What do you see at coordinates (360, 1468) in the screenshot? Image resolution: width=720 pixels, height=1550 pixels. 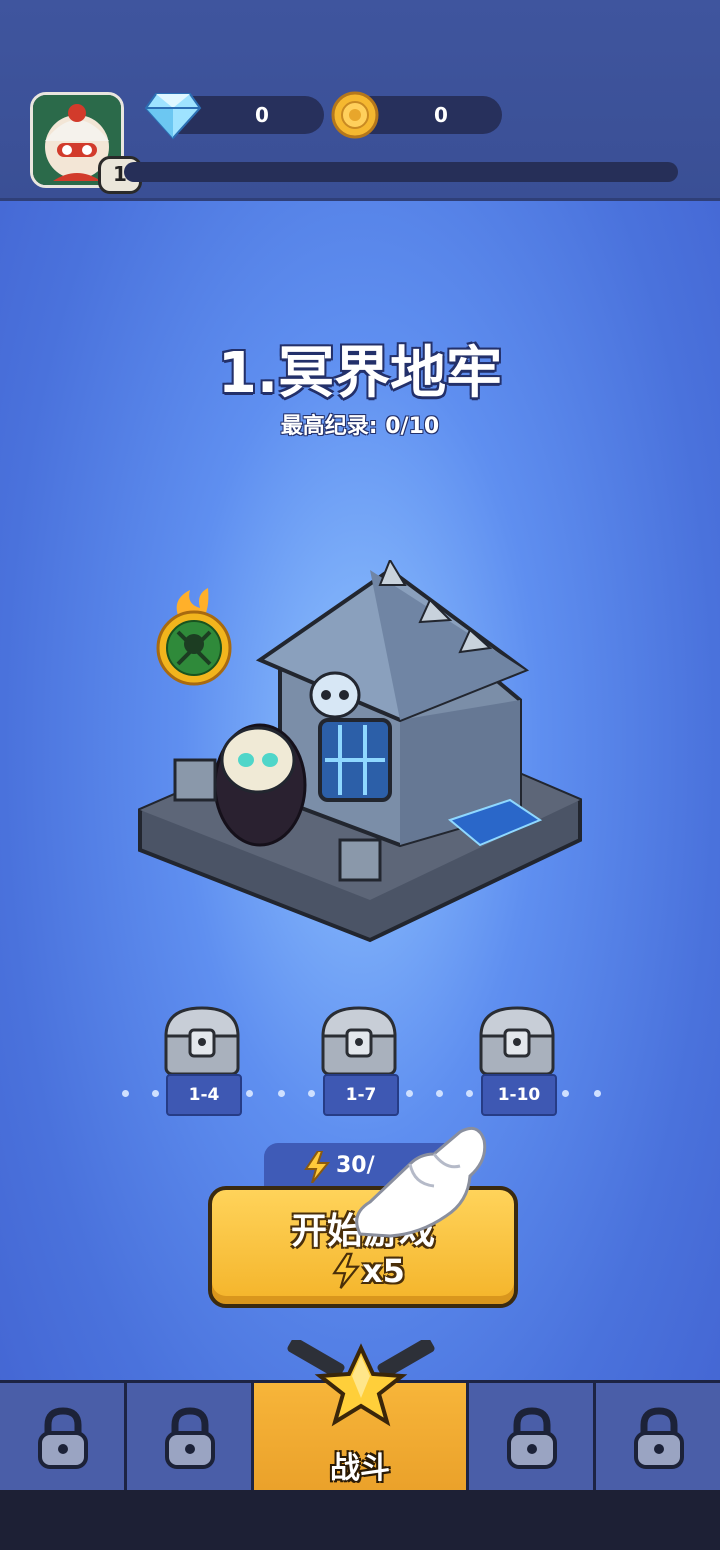 I see `battle-tab-label: 战斗` at bounding box center [360, 1468].